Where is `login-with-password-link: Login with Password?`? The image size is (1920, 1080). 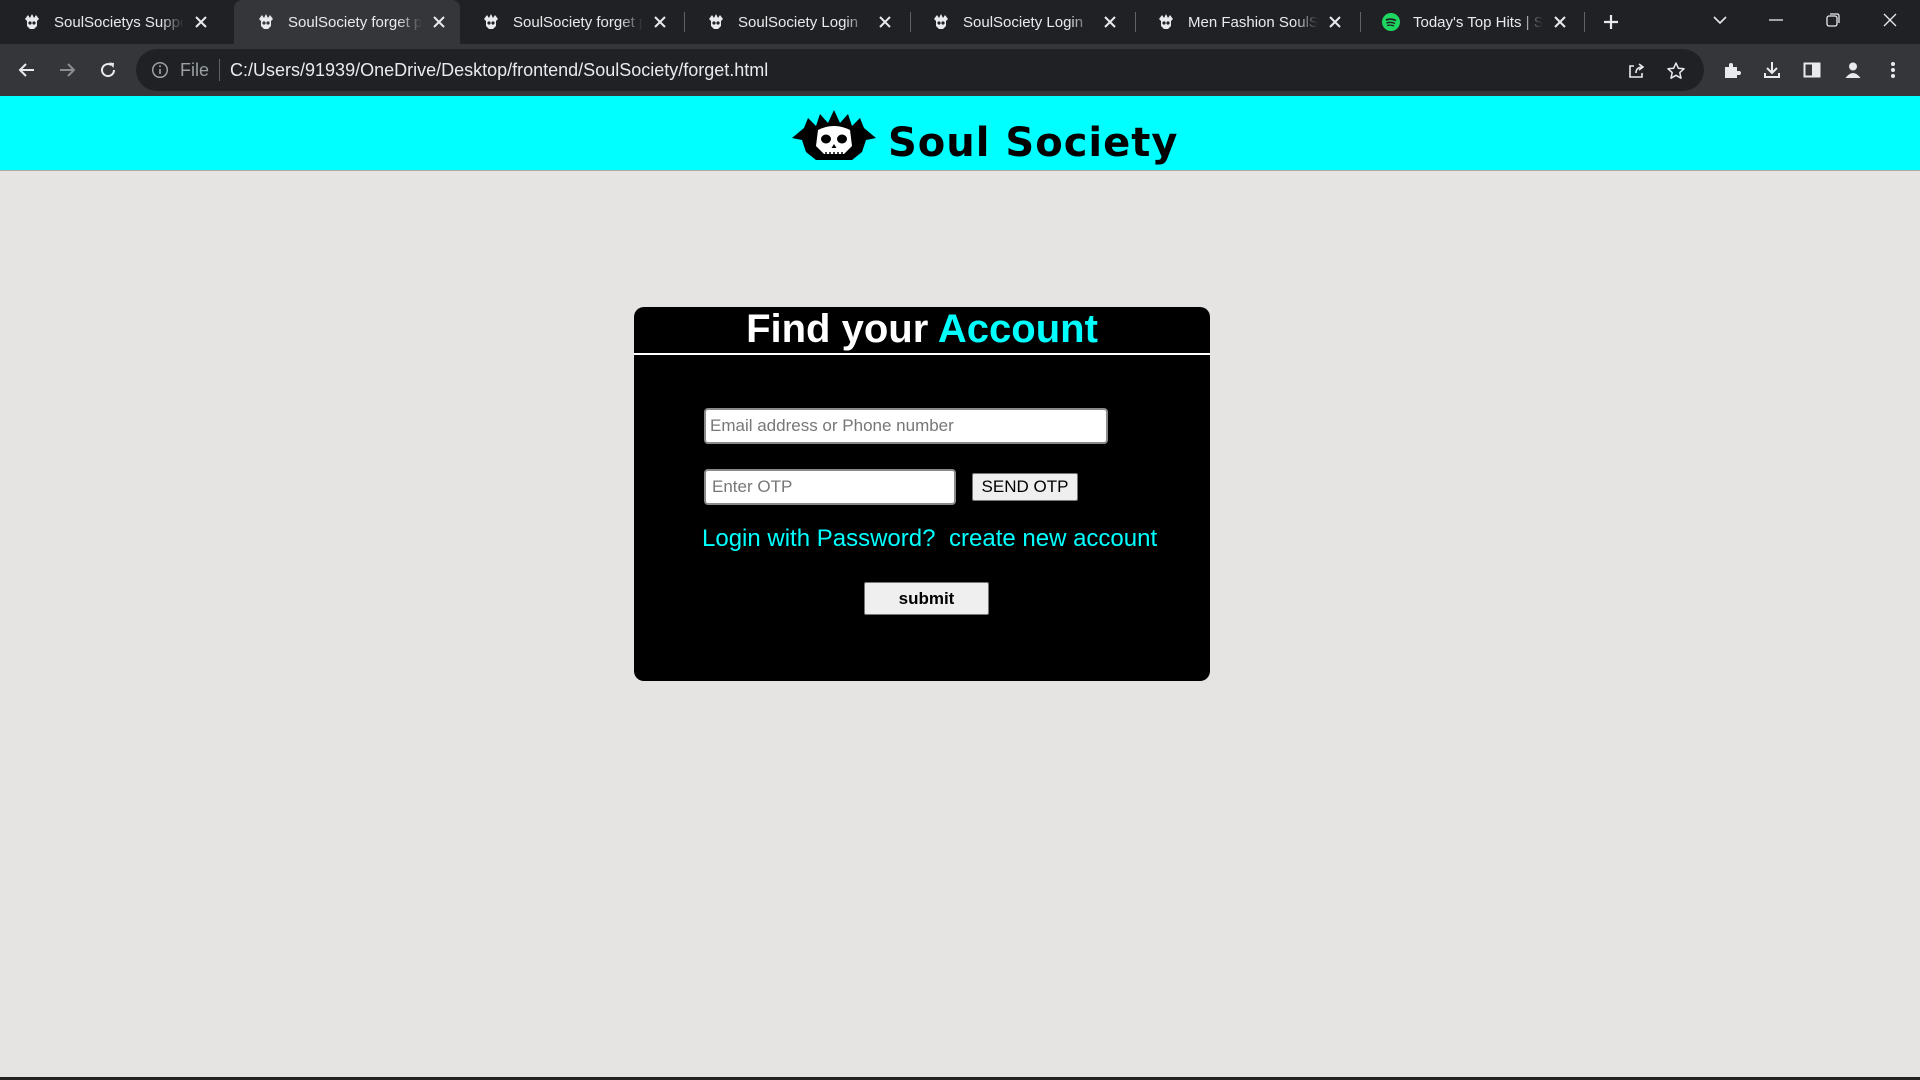 login-with-password-link: Login with Password? is located at coordinates (818, 539).